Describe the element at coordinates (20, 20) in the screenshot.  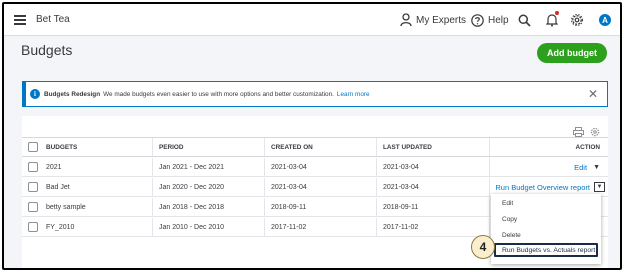
I see `hamburger-menu-icon` at that location.